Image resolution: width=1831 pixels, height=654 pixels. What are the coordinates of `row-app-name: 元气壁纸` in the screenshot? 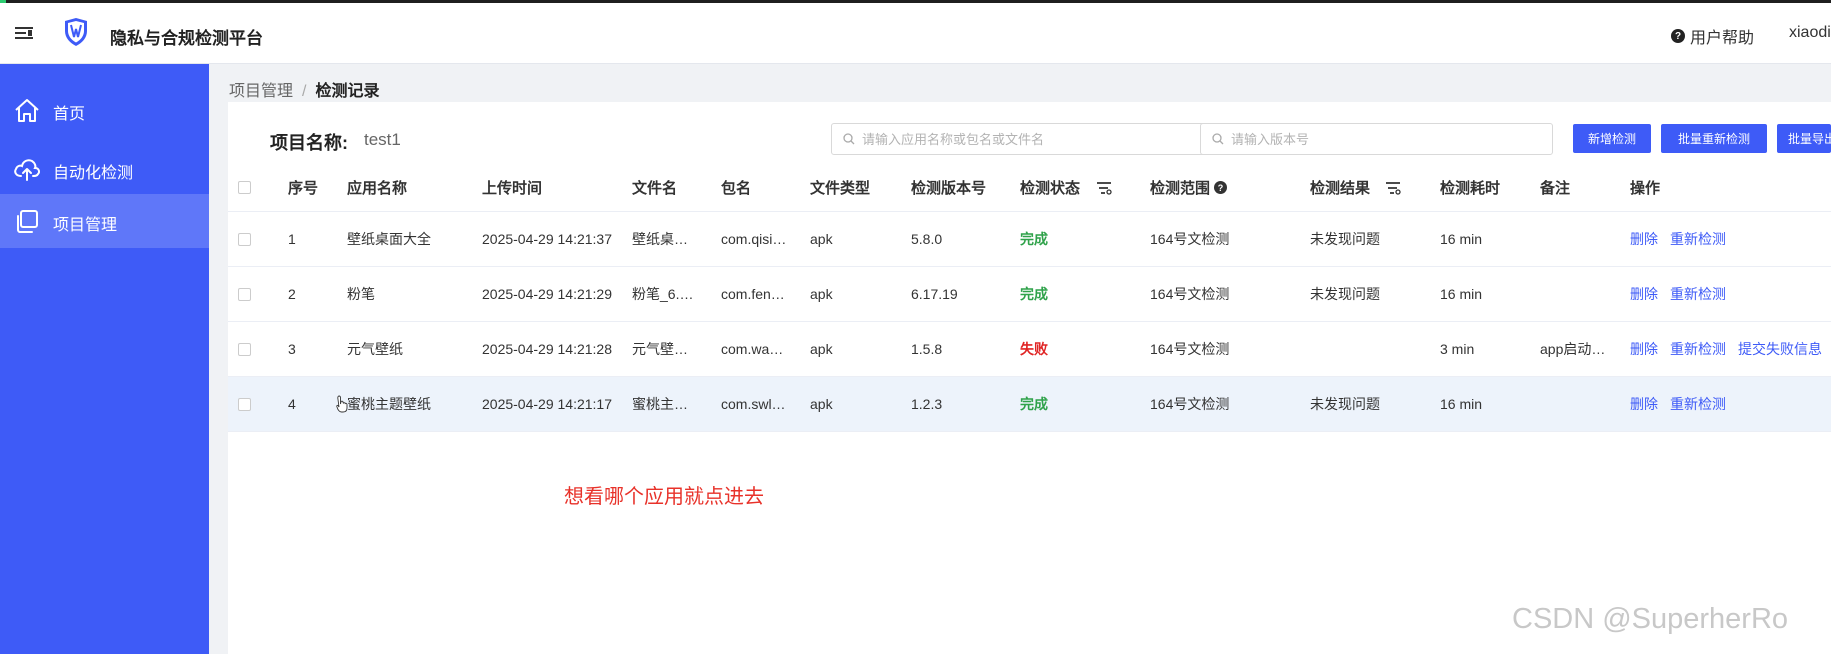 It's located at (375, 349).